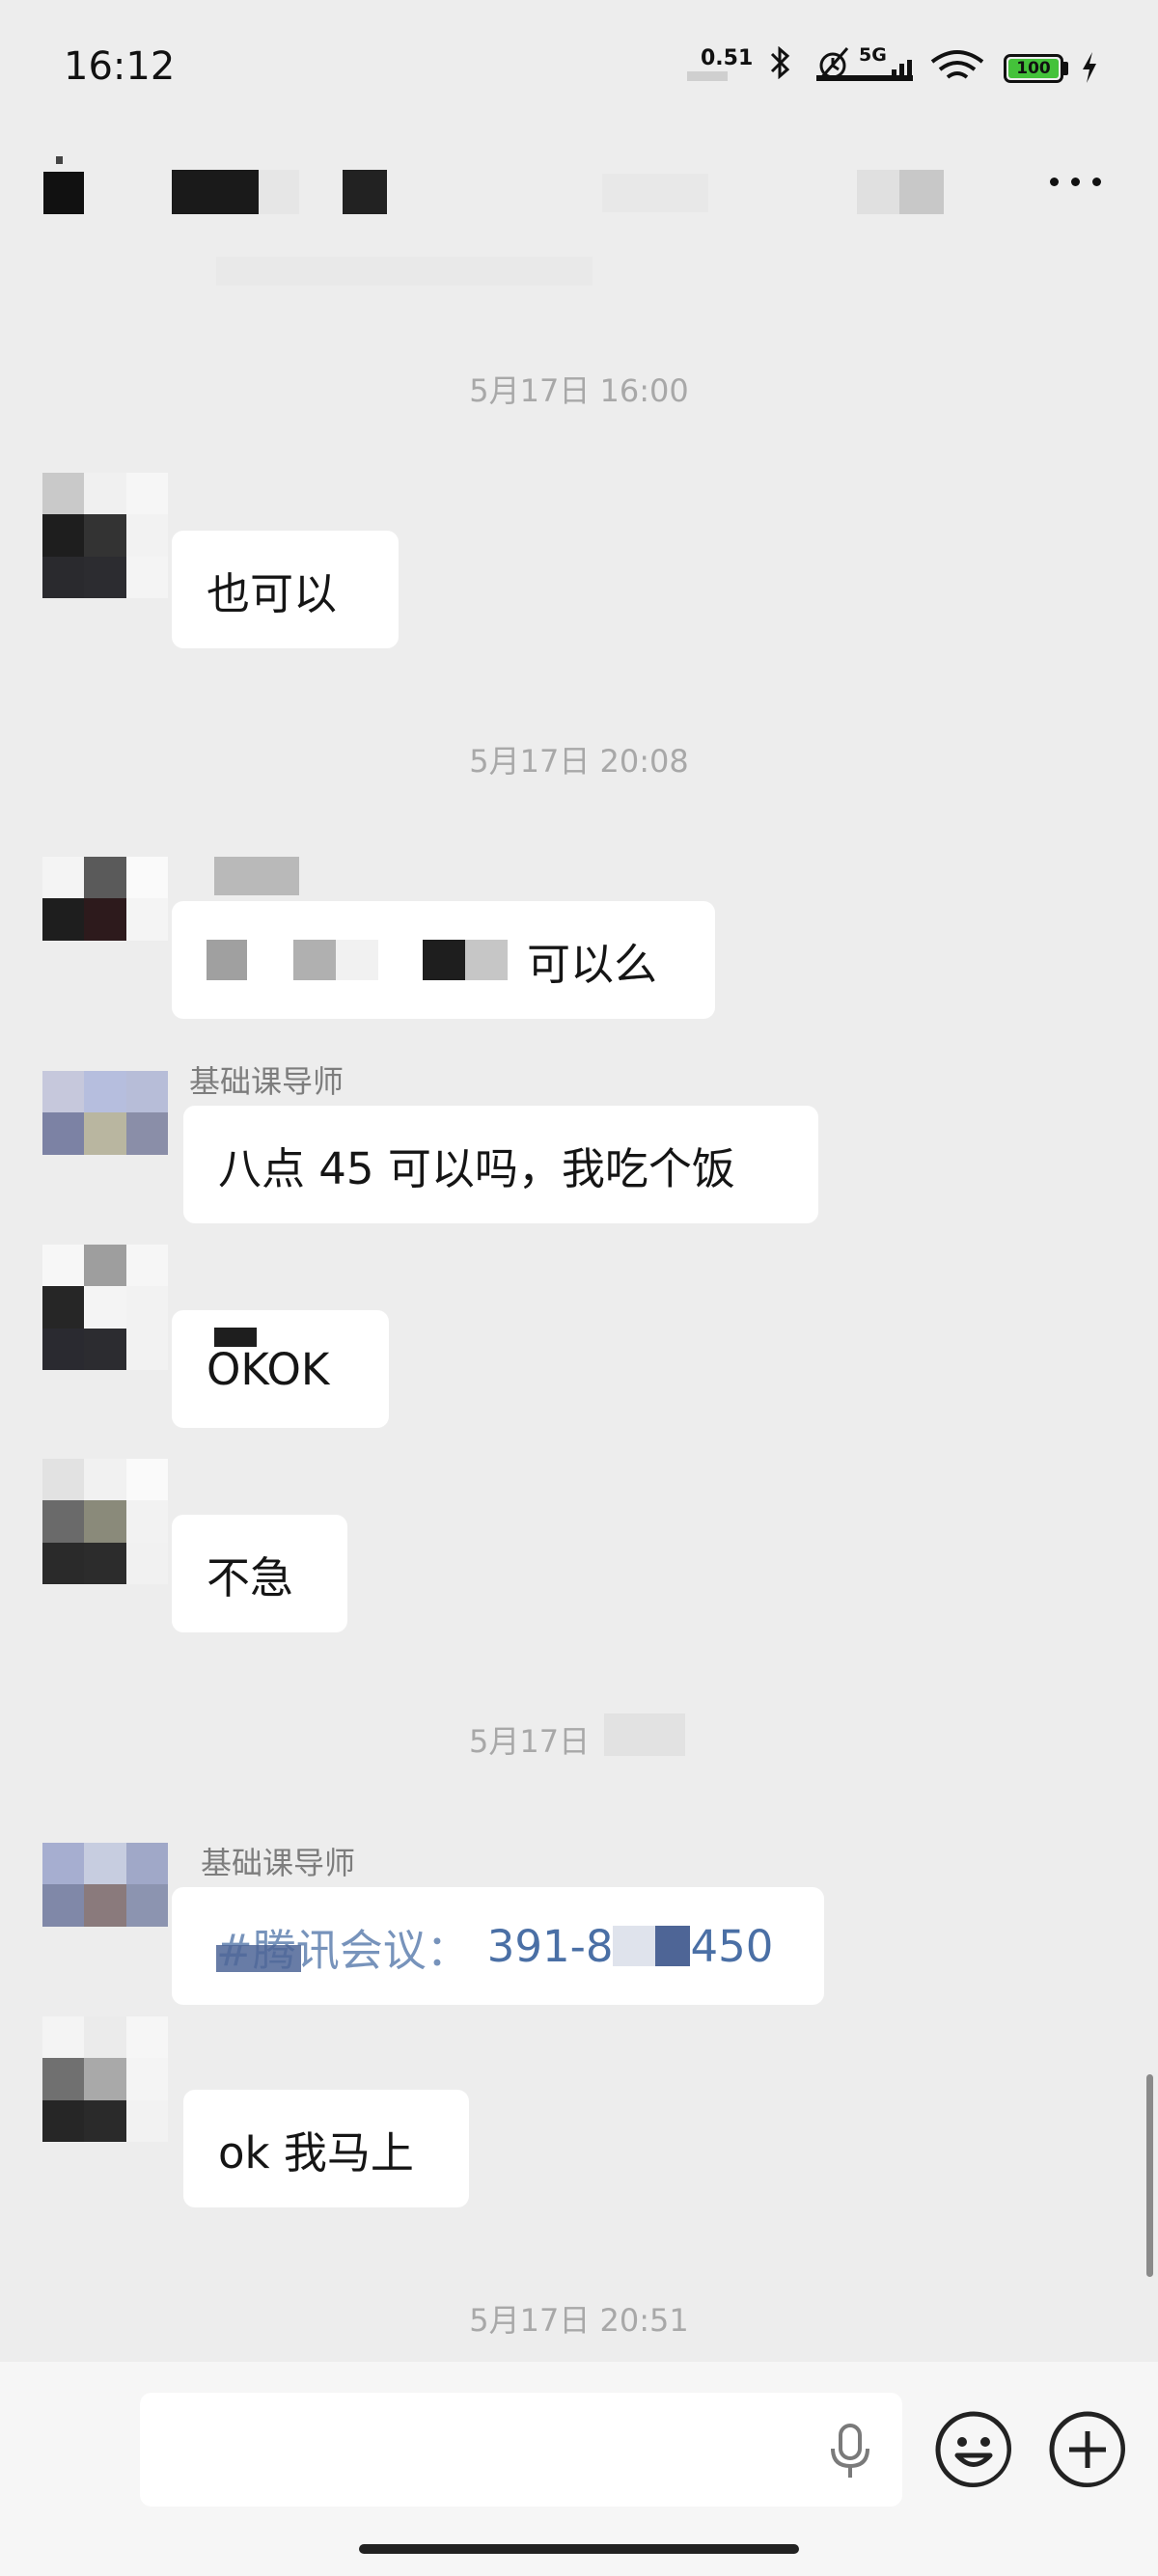 This screenshot has height=2576, width=1158. I want to click on message-bubble: 也可以, so click(285, 589).